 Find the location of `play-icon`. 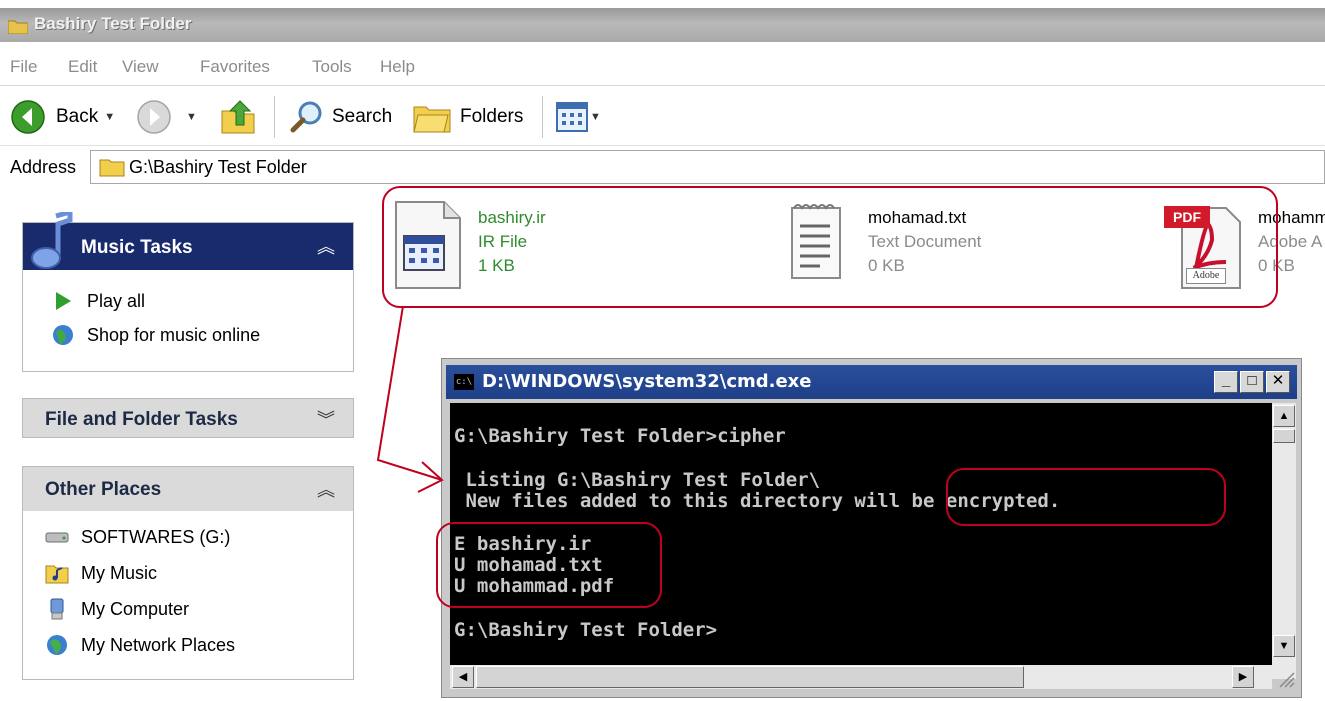

play-icon is located at coordinates (63, 301).